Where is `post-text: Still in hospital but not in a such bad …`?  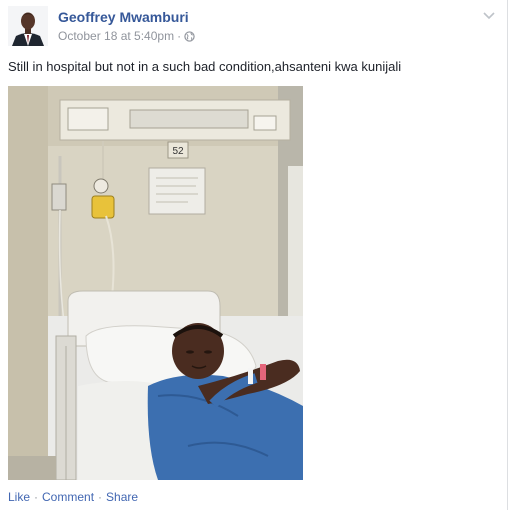 post-text: Still in hospital but not in a such bad … is located at coordinates (205, 66).